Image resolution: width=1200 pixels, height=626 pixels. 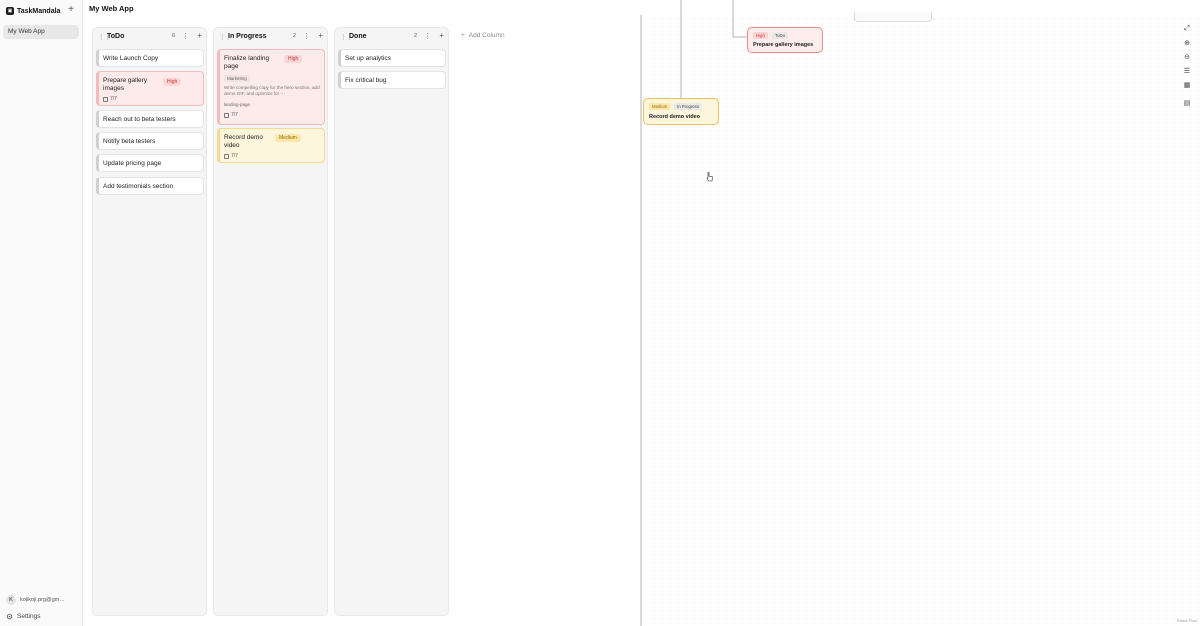 I want to click on card-title: Record demo video, so click(x=244, y=141).